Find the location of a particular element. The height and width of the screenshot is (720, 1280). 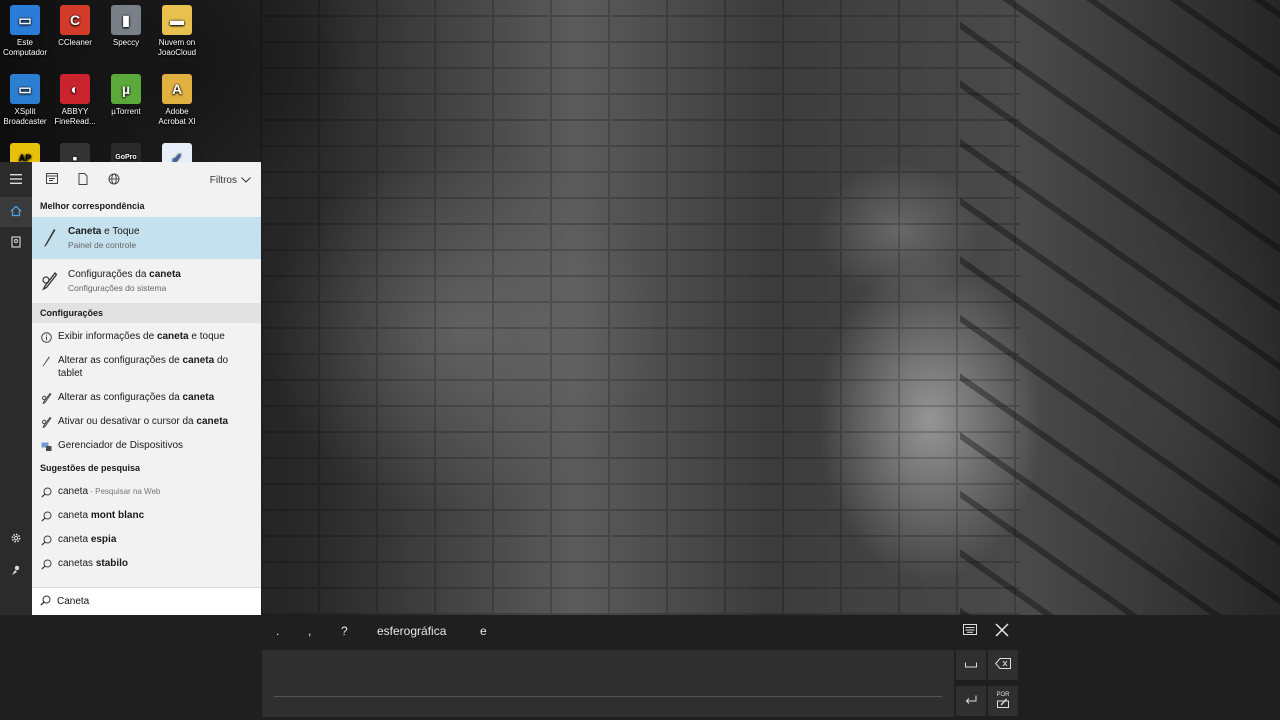

documents-filter-button is located at coordinates (83, 180).